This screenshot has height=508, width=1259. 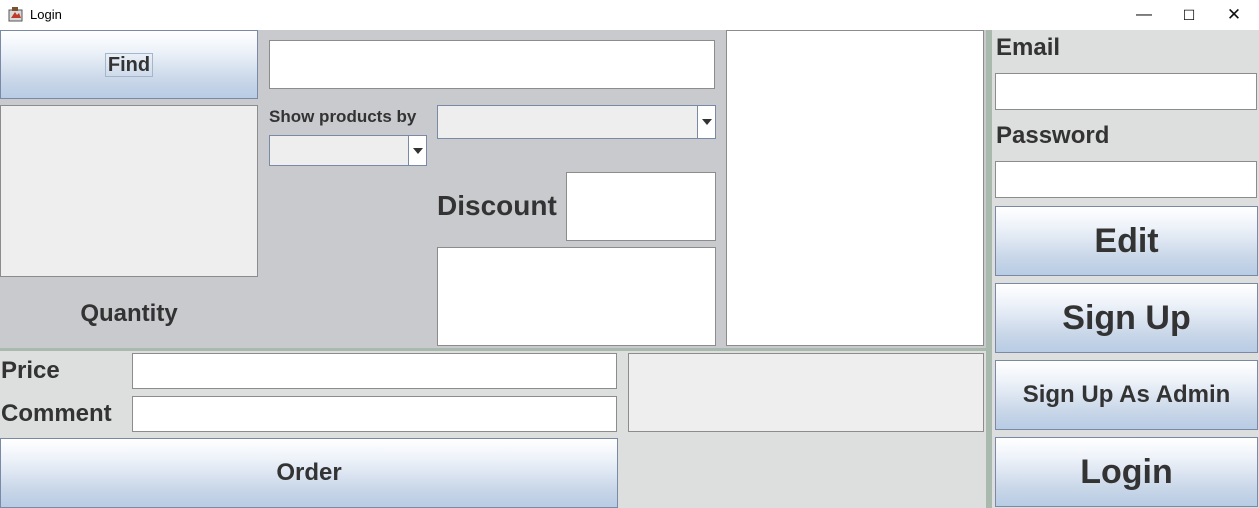 What do you see at coordinates (1126, 179) in the screenshot?
I see `password-field` at bounding box center [1126, 179].